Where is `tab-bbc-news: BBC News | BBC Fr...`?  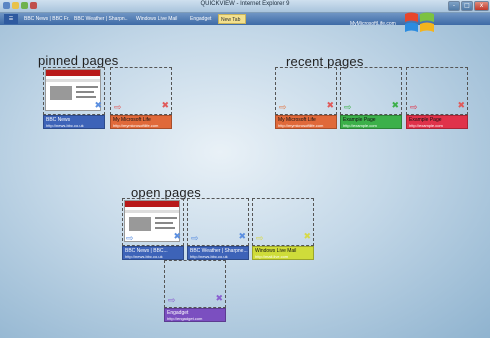
tab-bbc-news: BBC News | BBC Fr... is located at coordinates (46, 19).